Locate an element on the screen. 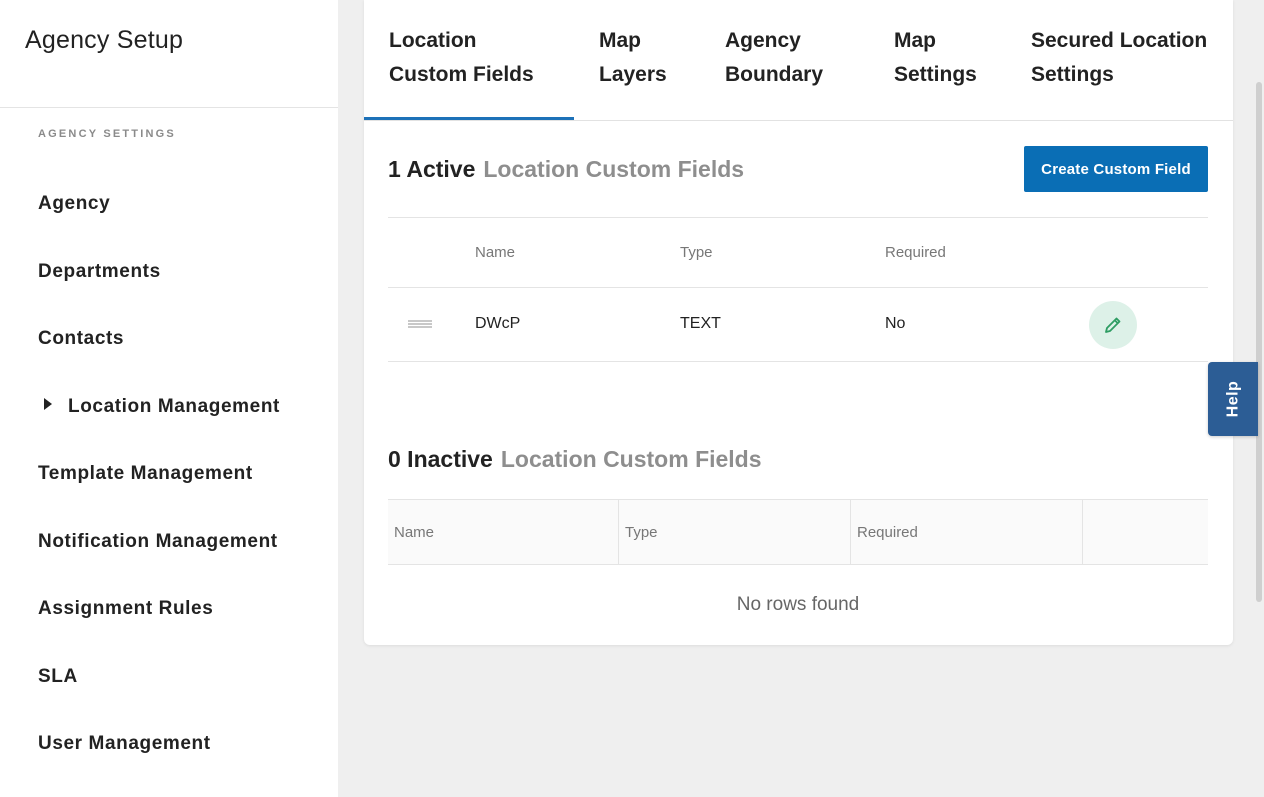 The image size is (1264, 797). tab-label-line2: Custom Fields is located at coordinates (461, 74).